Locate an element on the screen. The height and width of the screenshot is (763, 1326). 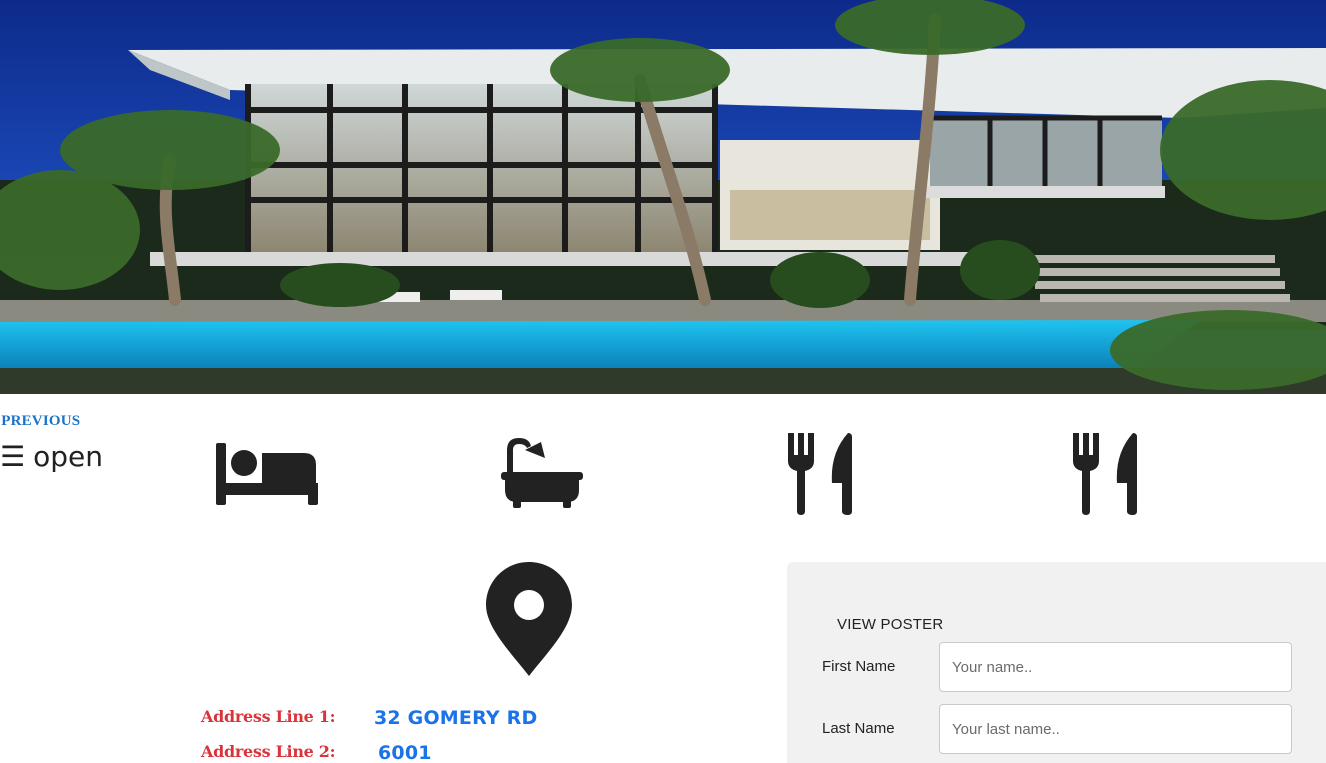
address-line-1-label: Address Line 1: is located at coordinates (268, 716).